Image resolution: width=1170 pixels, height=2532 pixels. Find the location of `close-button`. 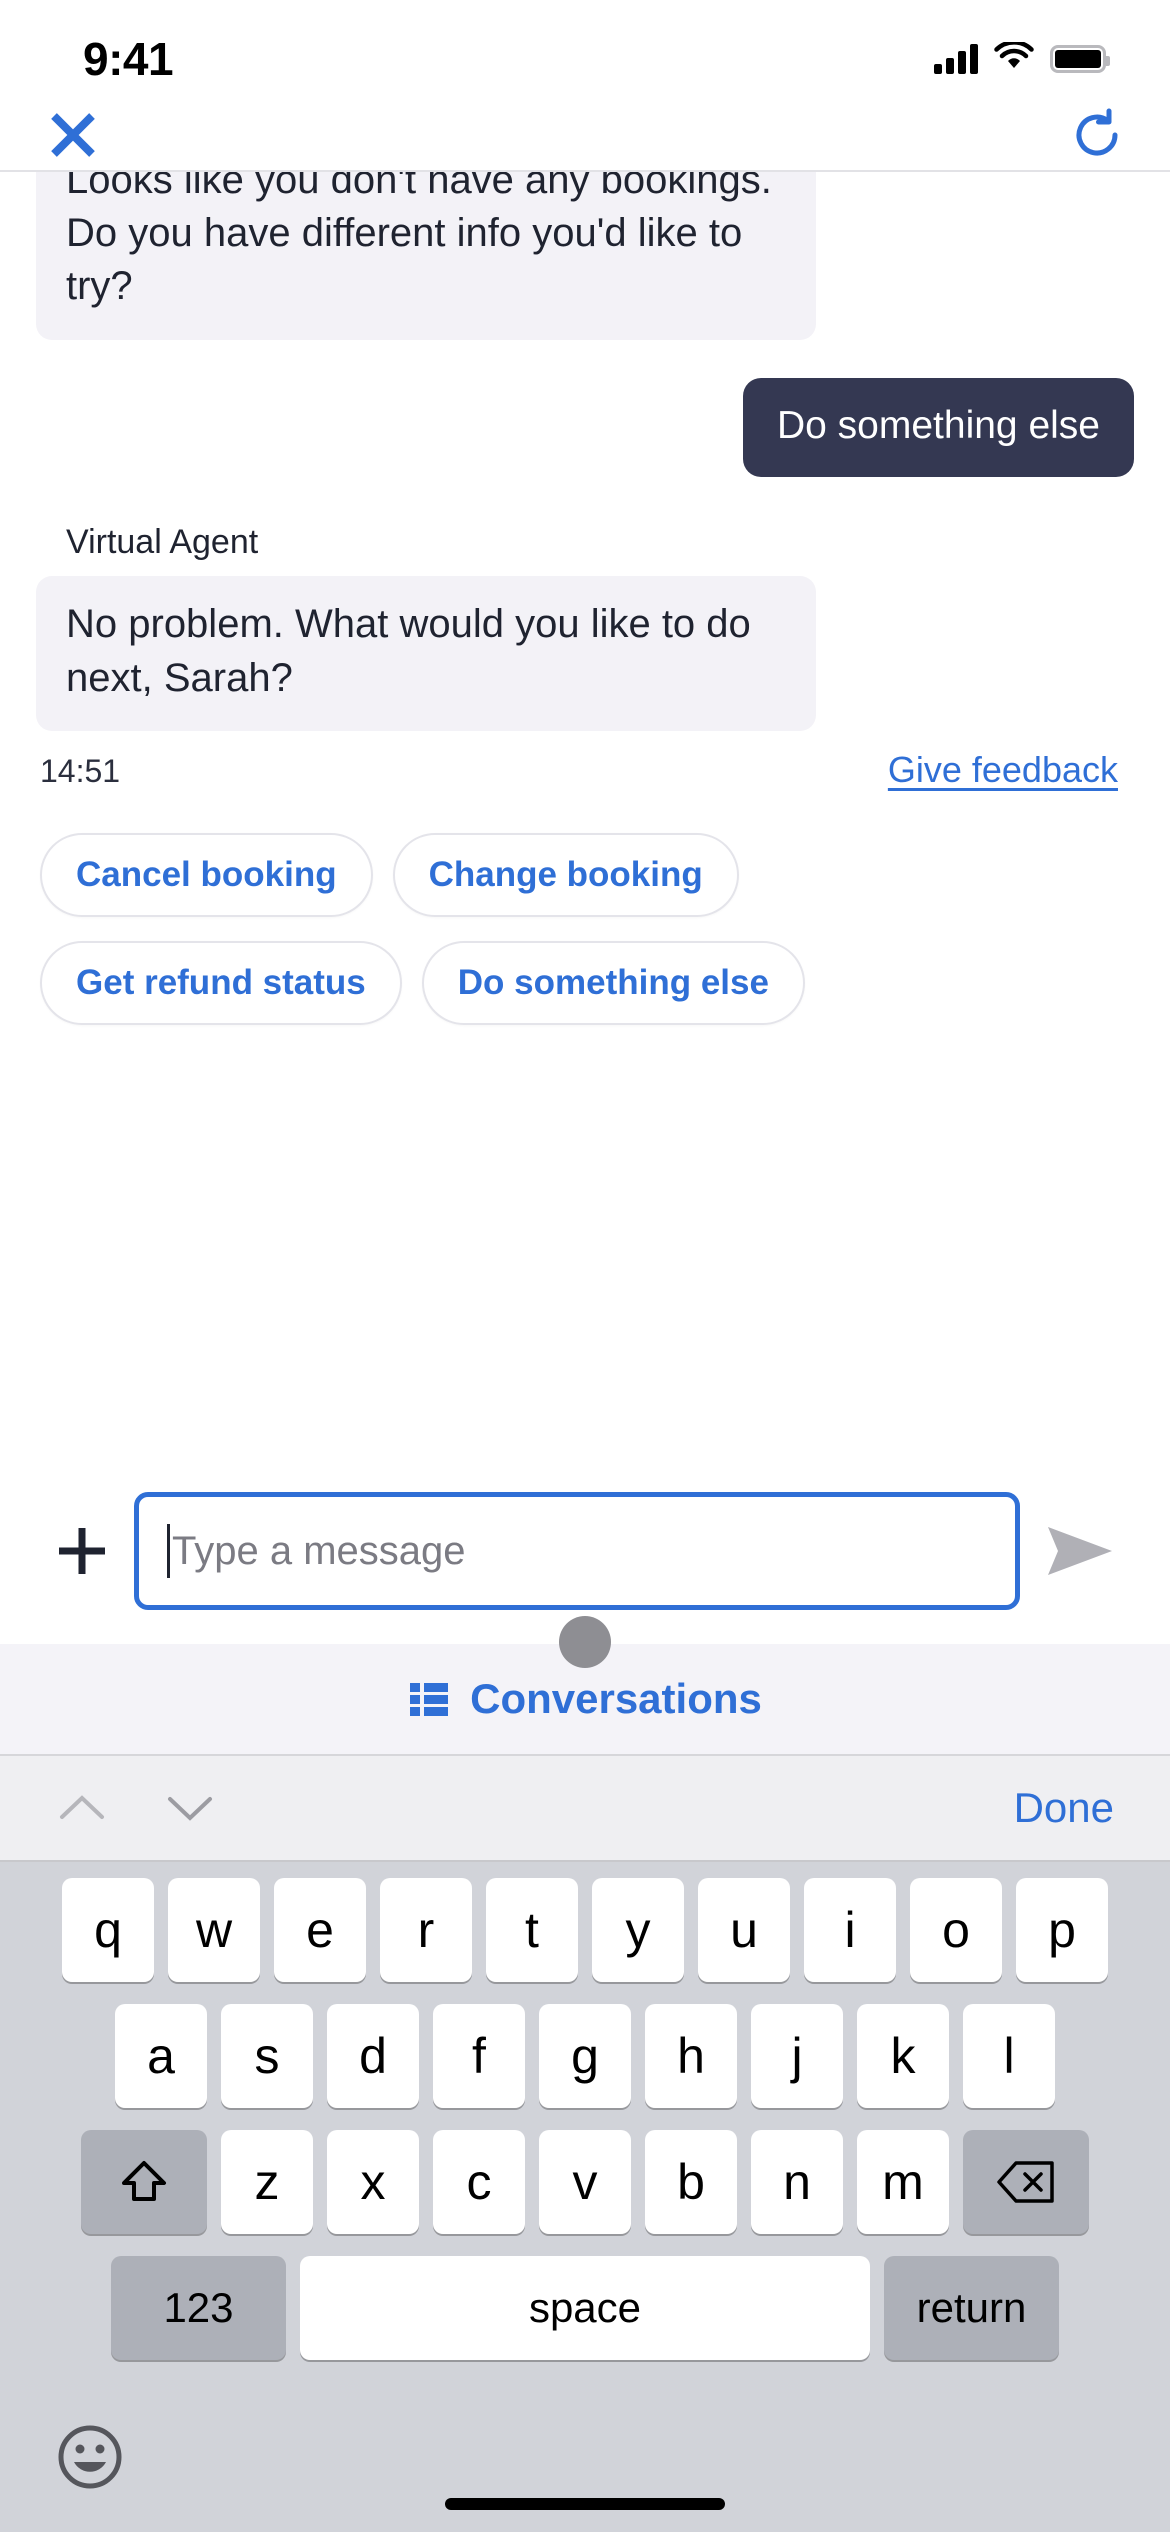

close-button is located at coordinates (73, 135).